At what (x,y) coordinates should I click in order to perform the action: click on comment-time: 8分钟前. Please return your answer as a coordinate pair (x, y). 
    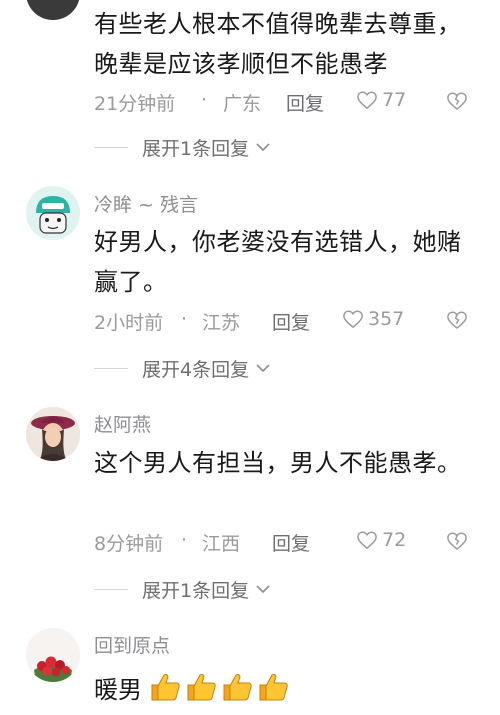
    Looking at the image, I should click on (129, 544).